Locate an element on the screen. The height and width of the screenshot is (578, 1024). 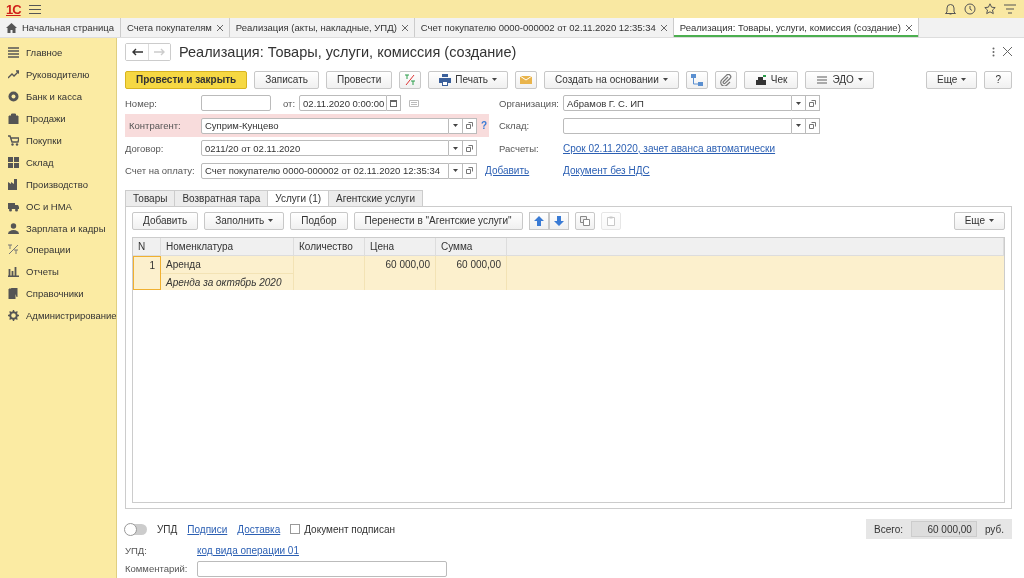
toolbar-button: Печать is located at coordinates (468, 79).